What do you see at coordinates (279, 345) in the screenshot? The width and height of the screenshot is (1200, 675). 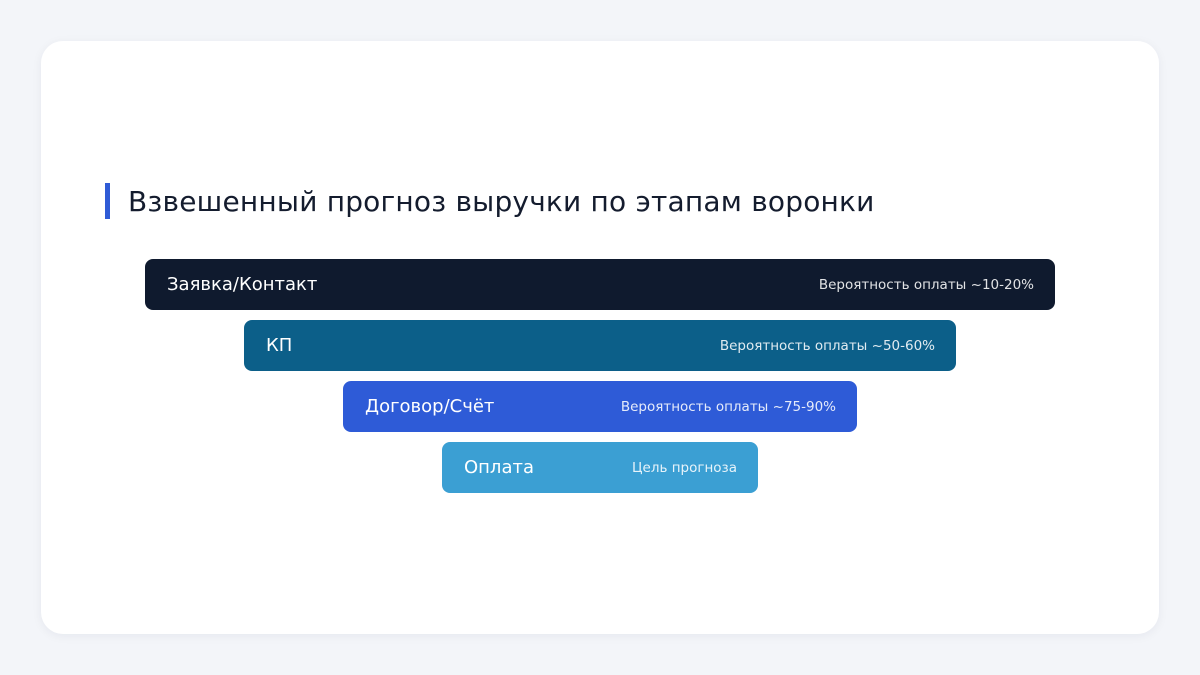 I see `stage-label: КП` at bounding box center [279, 345].